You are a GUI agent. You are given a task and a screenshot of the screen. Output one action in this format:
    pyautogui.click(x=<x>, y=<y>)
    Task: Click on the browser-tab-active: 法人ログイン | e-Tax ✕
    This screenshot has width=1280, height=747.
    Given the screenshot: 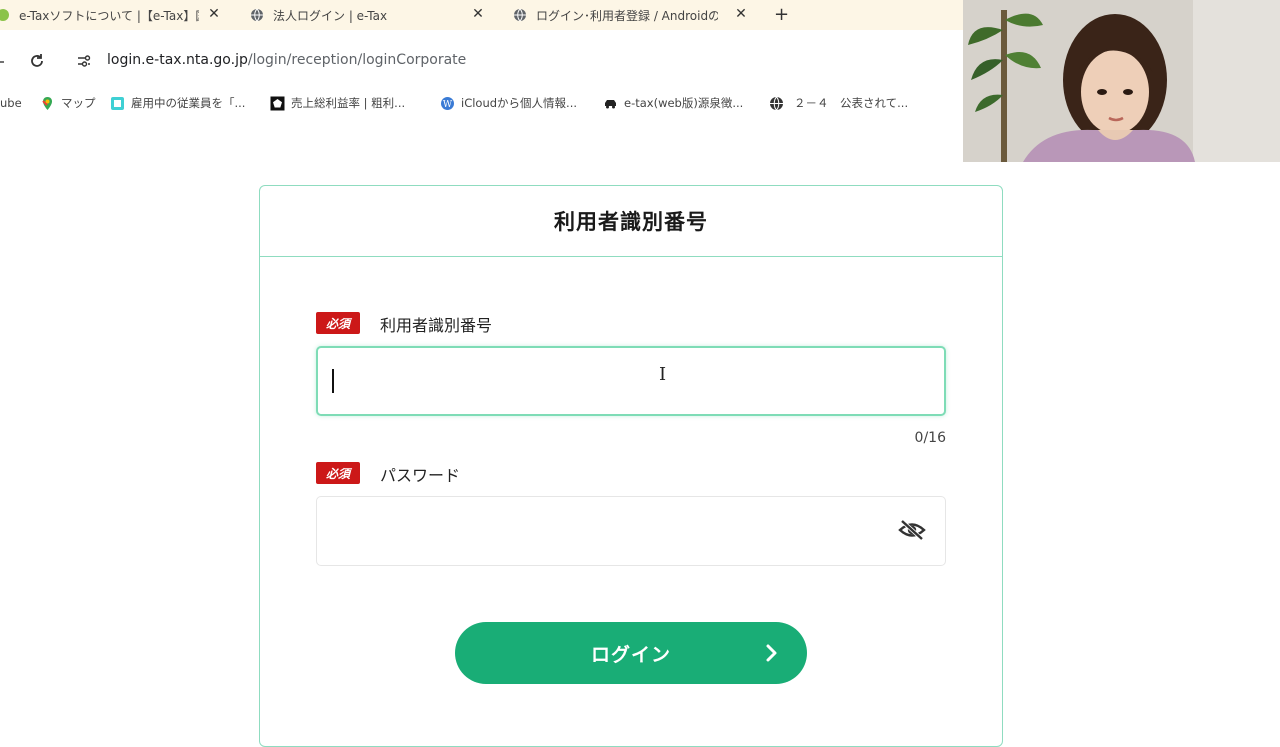 What is the action you would take?
    pyautogui.click(x=368, y=15)
    